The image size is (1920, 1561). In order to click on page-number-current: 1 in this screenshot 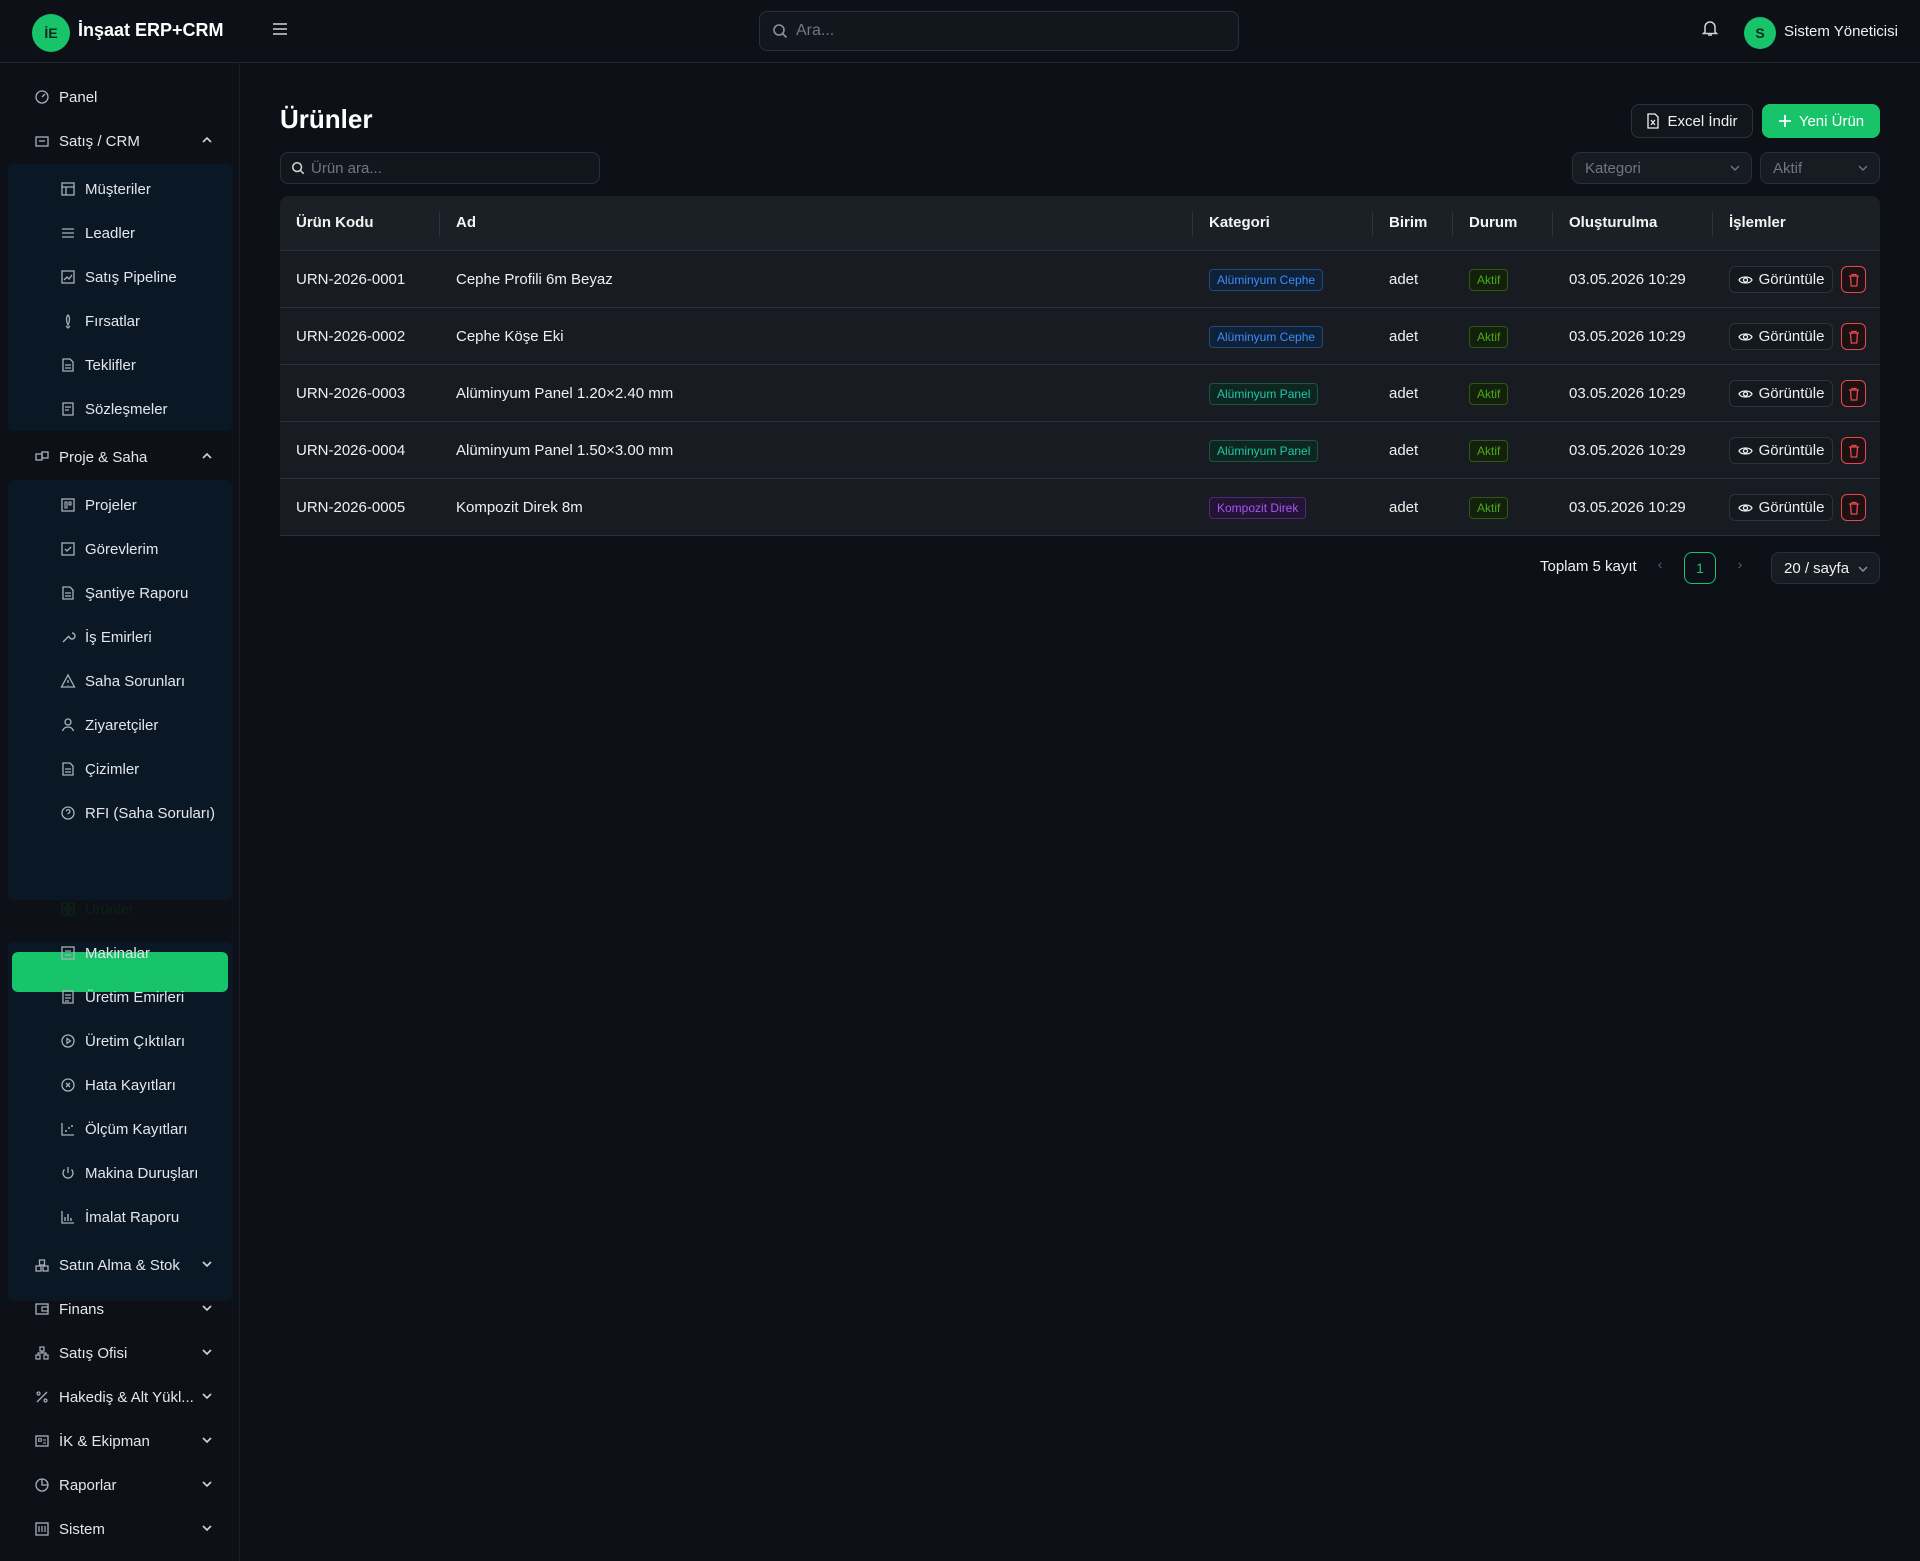, I will do `click(1700, 568)`.